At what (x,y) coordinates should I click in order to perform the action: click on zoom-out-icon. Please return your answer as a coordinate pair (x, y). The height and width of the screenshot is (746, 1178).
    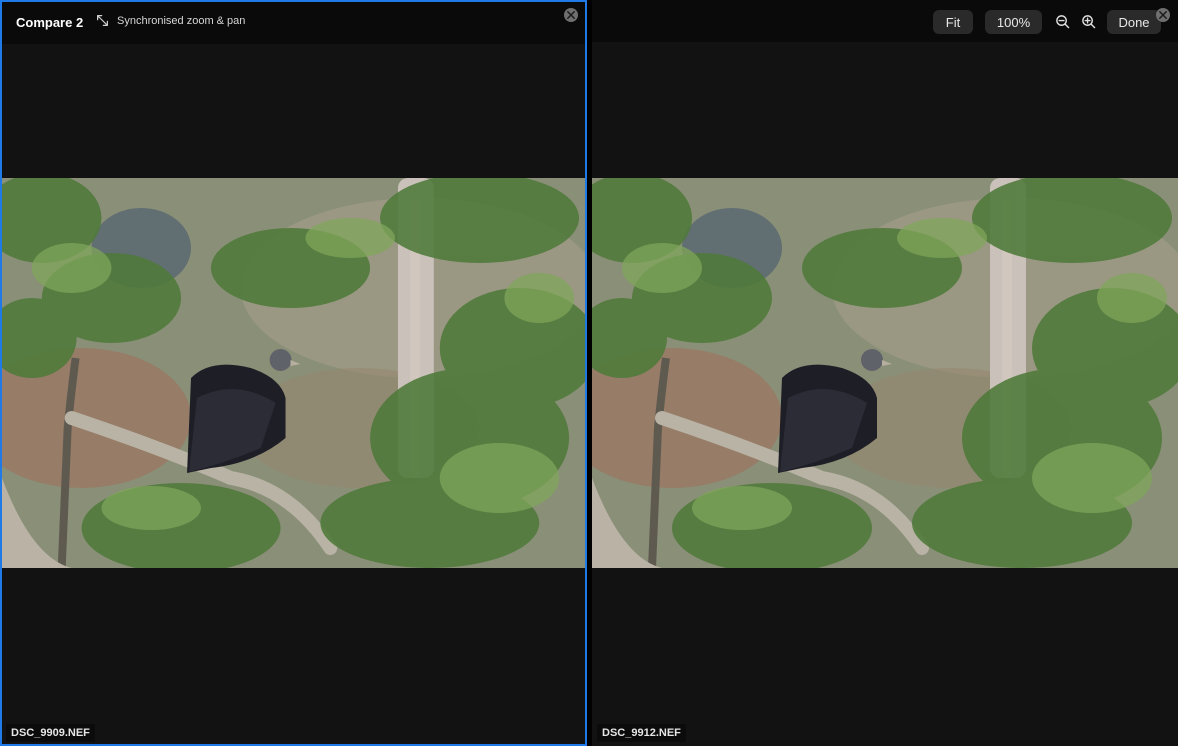
    Looking at the image, I should click on (1062, 21).